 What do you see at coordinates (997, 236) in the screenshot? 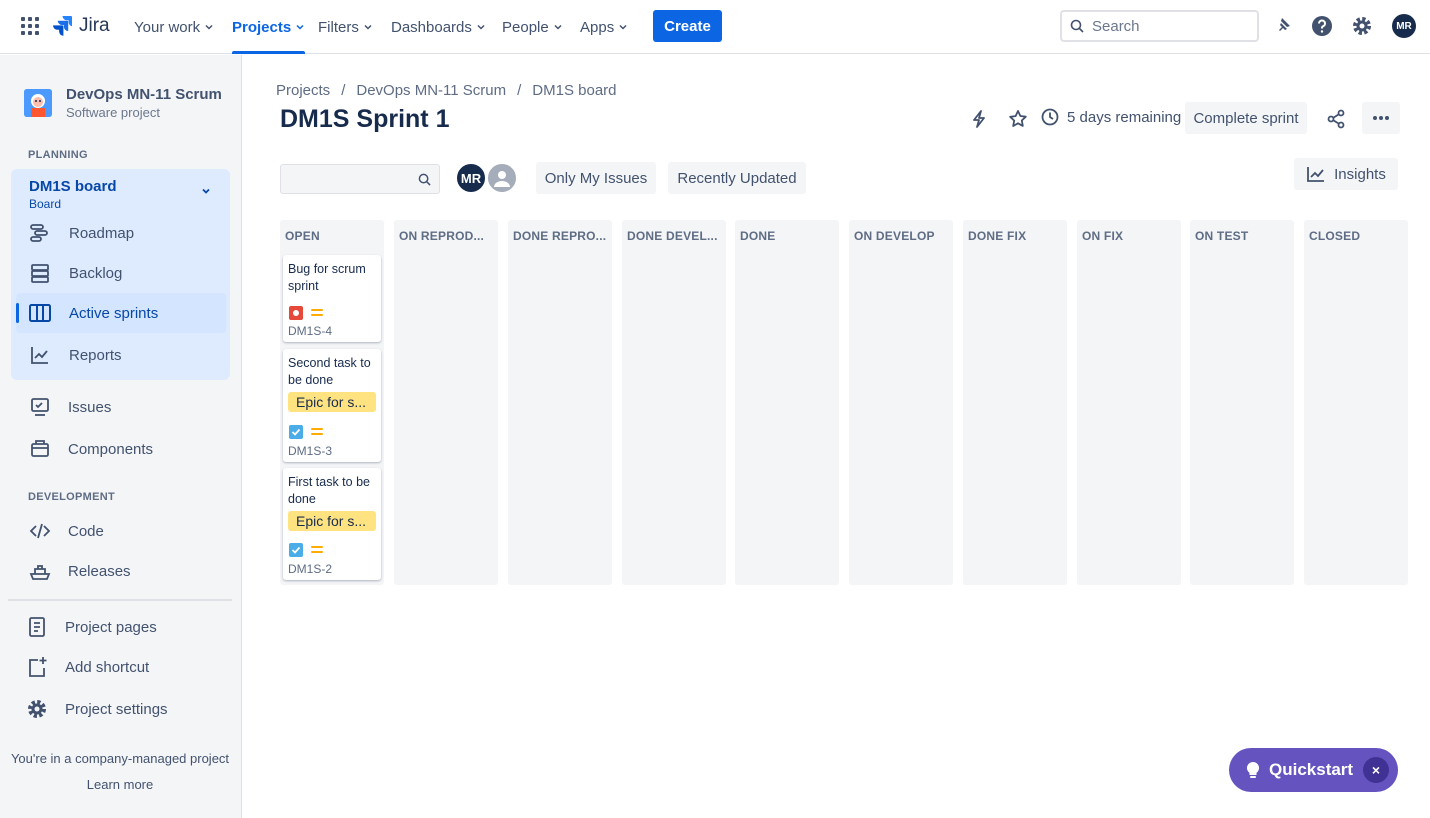
I see `column-header: DONE FIX` at bounding box center [997, 236].